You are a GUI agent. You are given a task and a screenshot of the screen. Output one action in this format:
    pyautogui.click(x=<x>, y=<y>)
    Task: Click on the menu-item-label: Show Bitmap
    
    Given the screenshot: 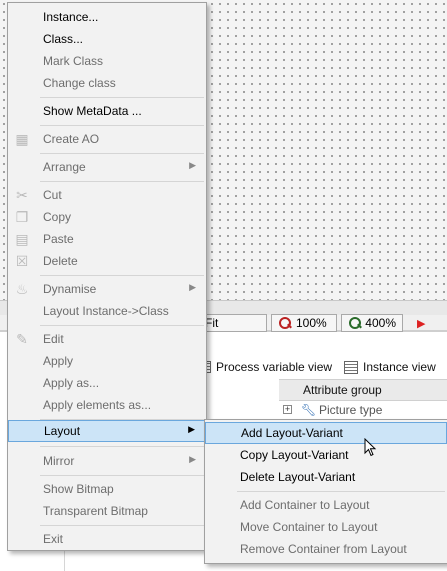 What is the action you would take?
    pyautogui.click(x=78, y=489)
    